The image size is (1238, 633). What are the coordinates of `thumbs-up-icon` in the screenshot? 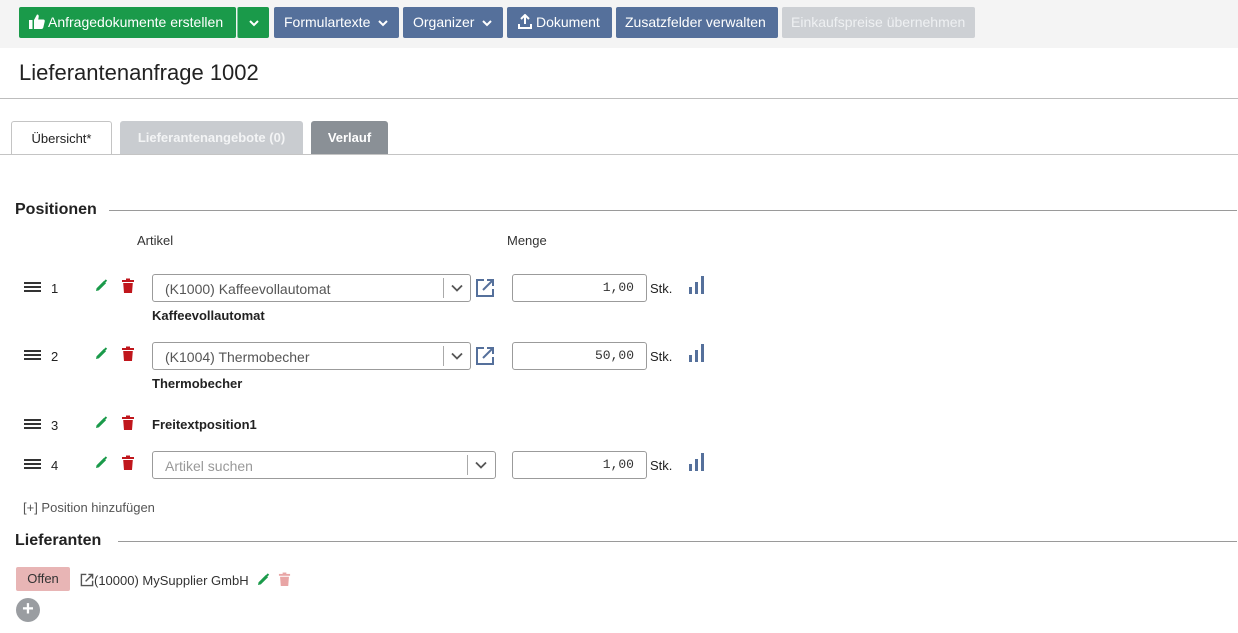 It's located at (37, 22).